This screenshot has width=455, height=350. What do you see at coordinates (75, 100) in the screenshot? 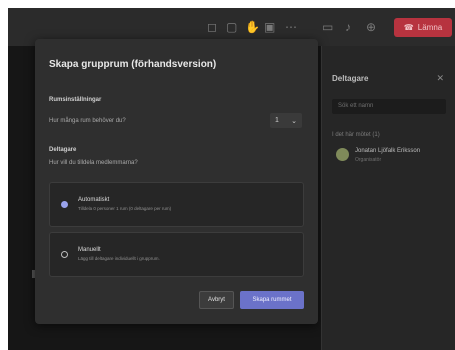
I see `room-settings-heading: Rumsinställningar` at bounding box center [75, 100].